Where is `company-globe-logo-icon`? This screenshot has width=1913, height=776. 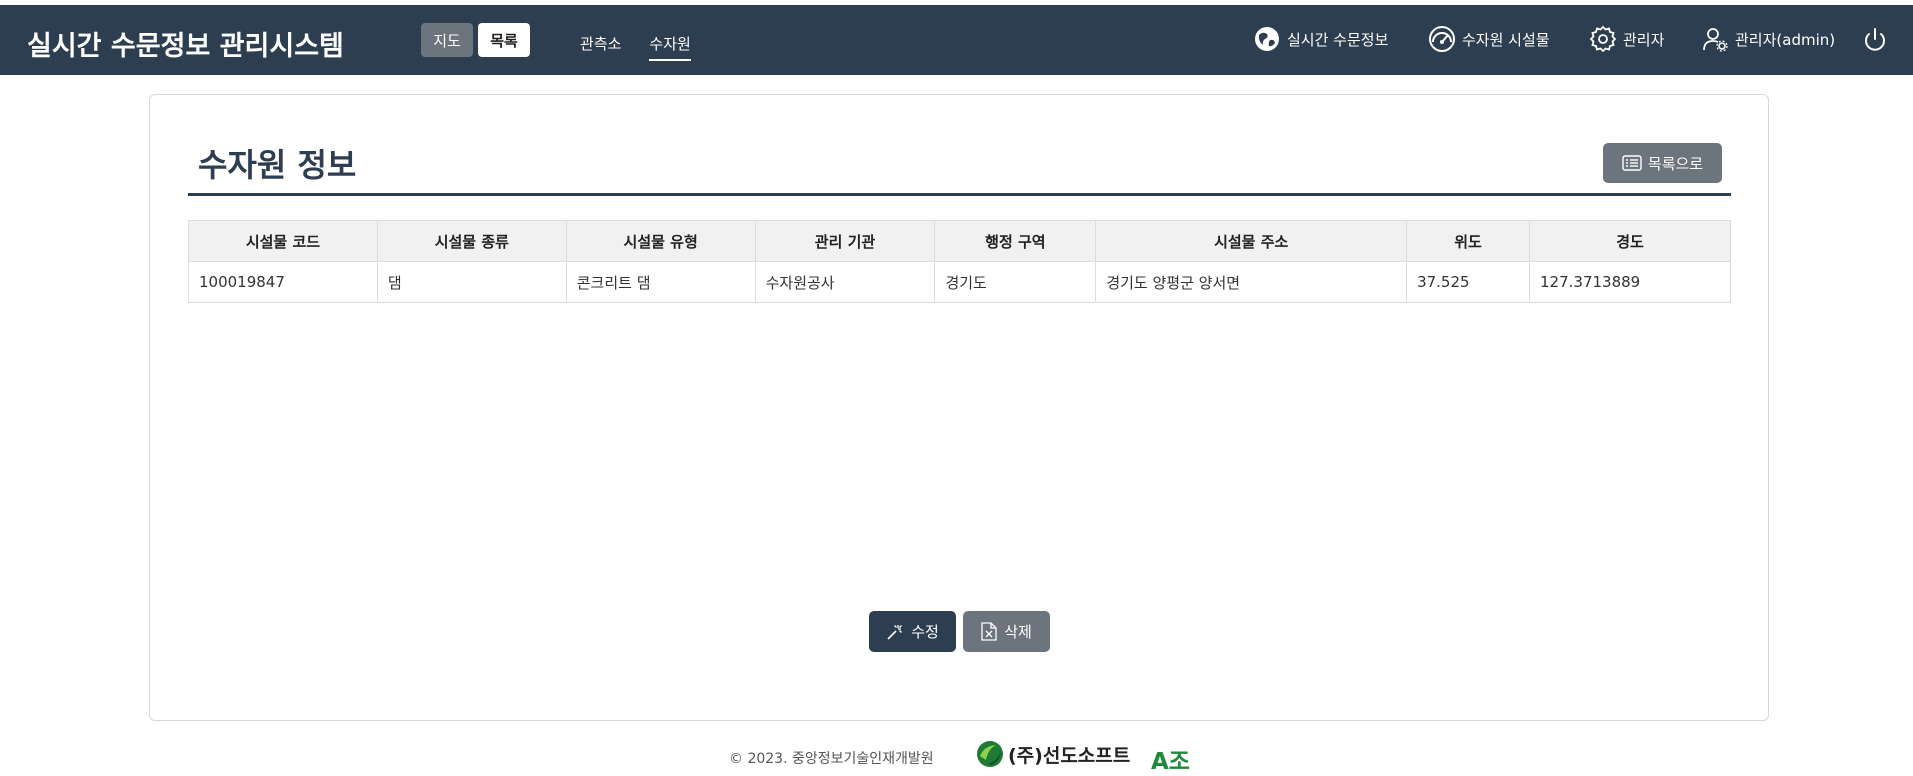
company-globe-logo-icon is located at coordinates (990, 754).